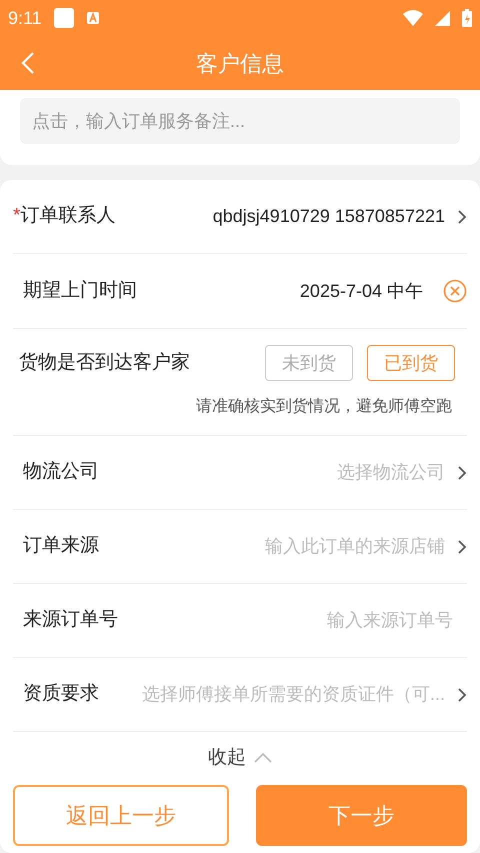 The width and height of the screenshot is (480, 853). Describe the element at coordinates (64, 18) in the screenshot. I see `notification-icon` at that location.